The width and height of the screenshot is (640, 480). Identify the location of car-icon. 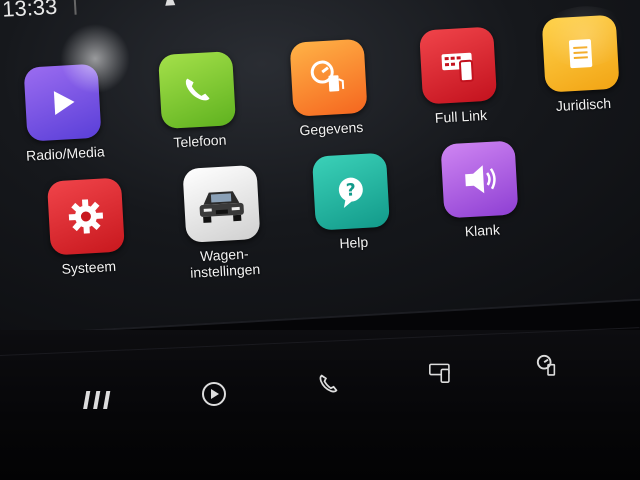
(221, 203).